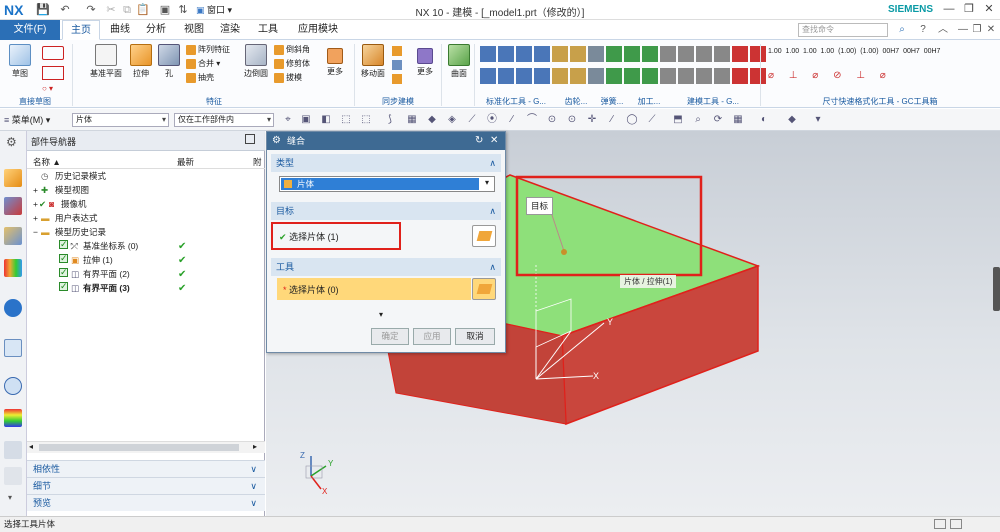 This screenshot has height=532, width=1000. What do you see at coordinates (381, 314) in the screenshot?
I see `expand-more-icon: ▾` at bounding box center [381, 314].